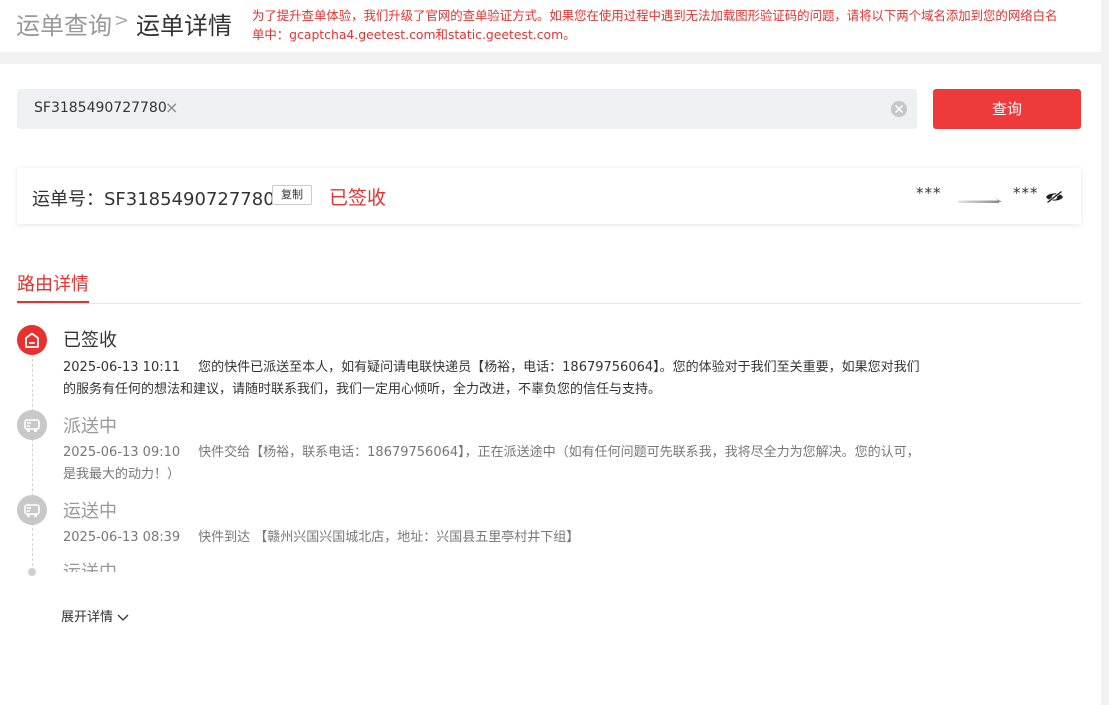 The width and height of the screenshot is (1109, 705). Describe the element at coordinates (292, 195) in the screenshot. I see `copy-button: 复制` at that location.